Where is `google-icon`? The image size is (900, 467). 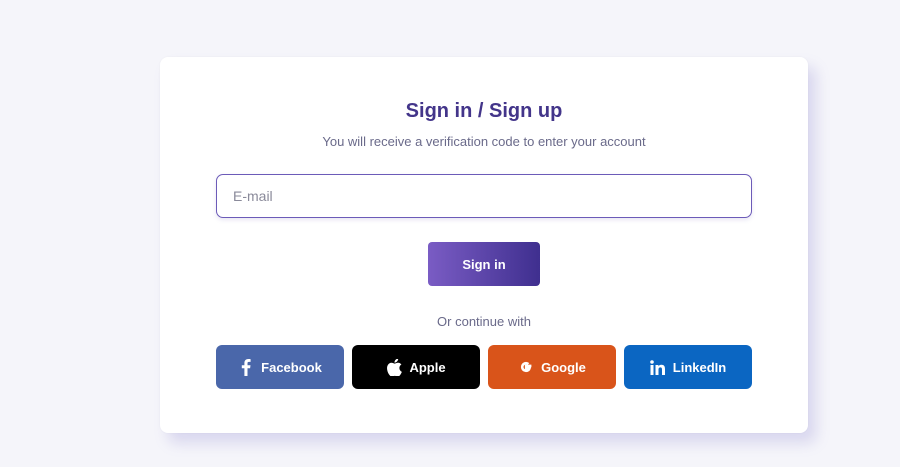 google-icon is located at coordinates (526, 367).